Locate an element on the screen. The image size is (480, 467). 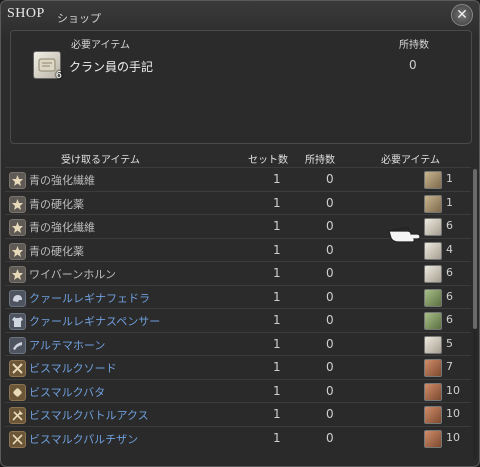
list-item: 青の強化繊維 1 0 1 is located at coordinates (238, 179).